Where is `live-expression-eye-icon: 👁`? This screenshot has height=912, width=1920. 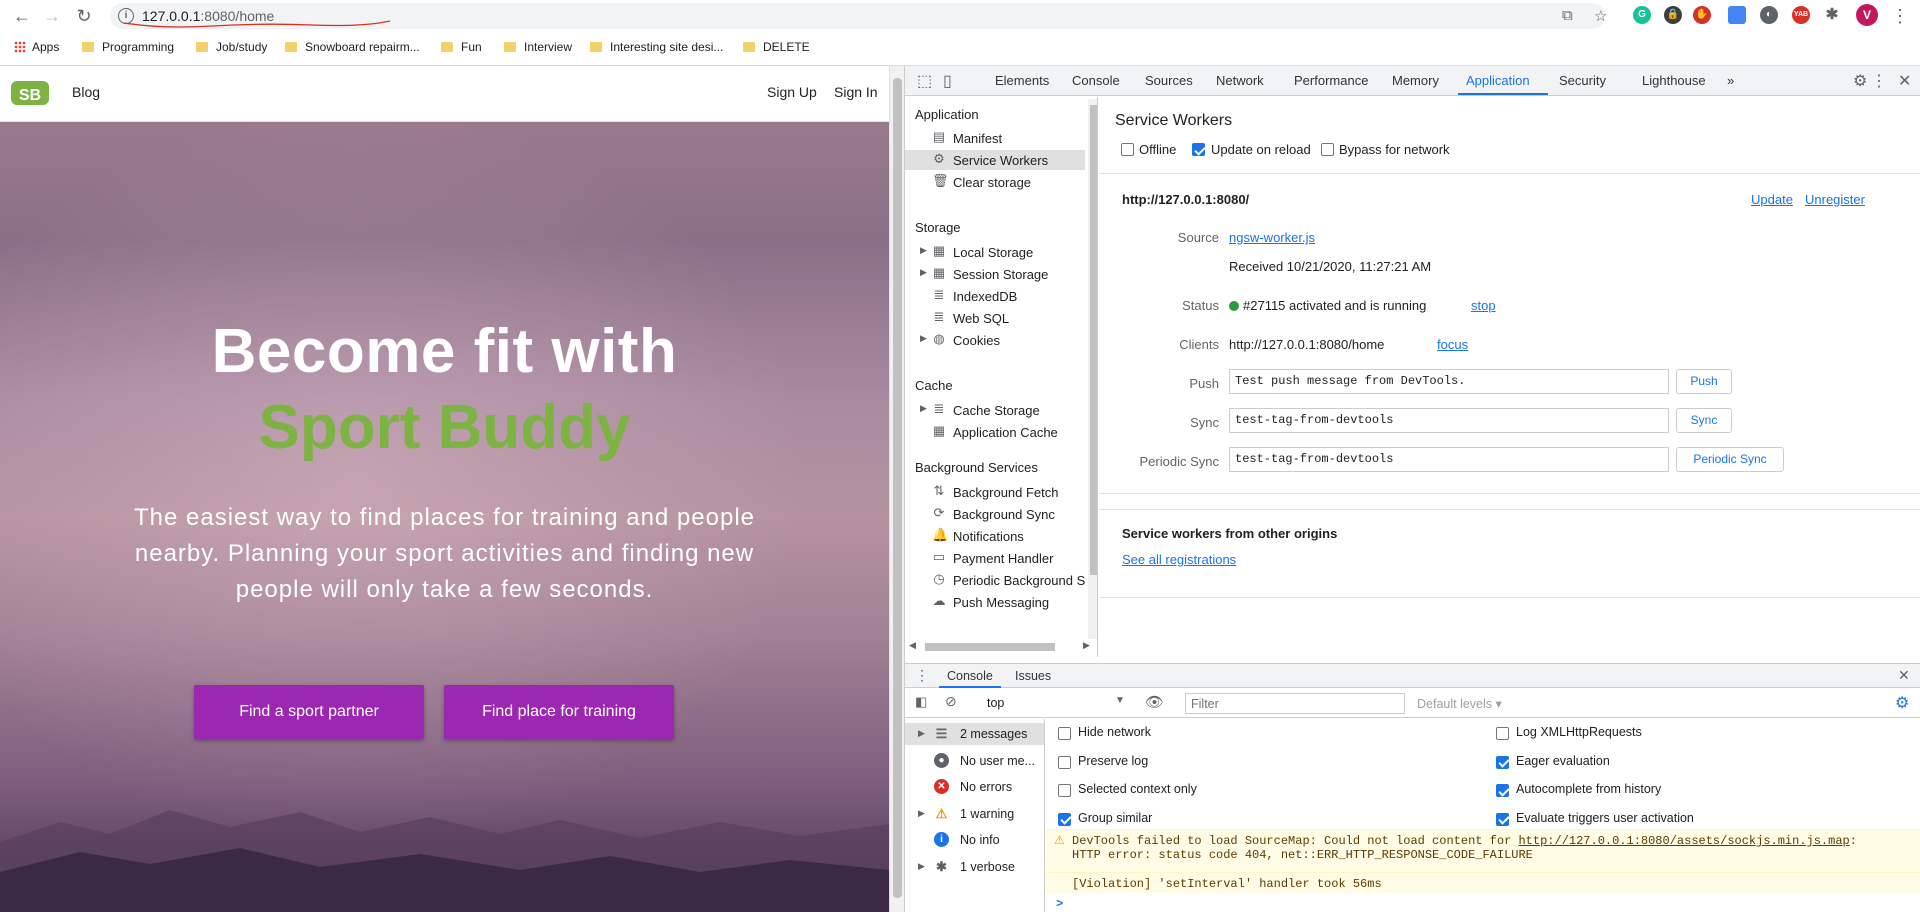 live-expression-eye-icon: 👁 is located at coordinates (1154, 702).